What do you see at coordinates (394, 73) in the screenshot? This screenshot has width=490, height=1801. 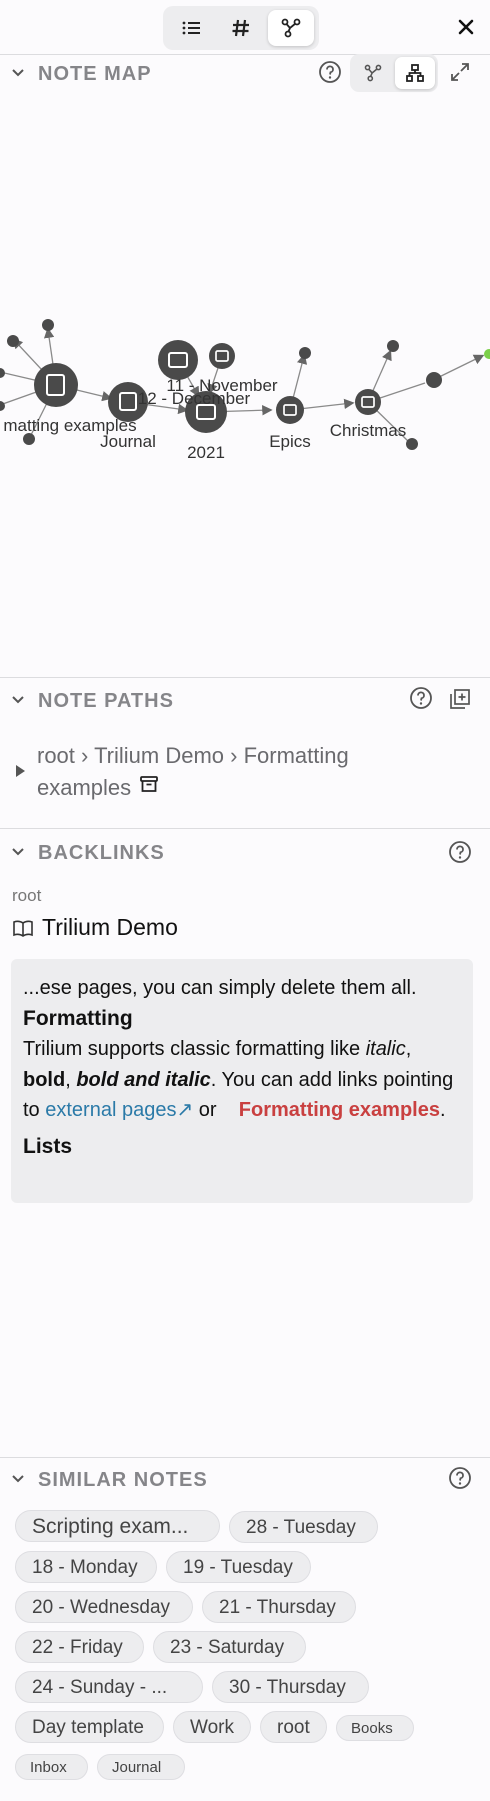 I see `map-mode-toggle` at bounding box center [394, 73].